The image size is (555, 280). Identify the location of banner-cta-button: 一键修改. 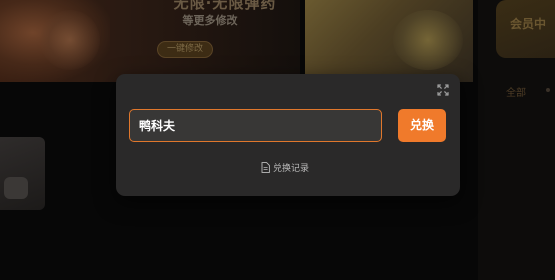
(185, 49).